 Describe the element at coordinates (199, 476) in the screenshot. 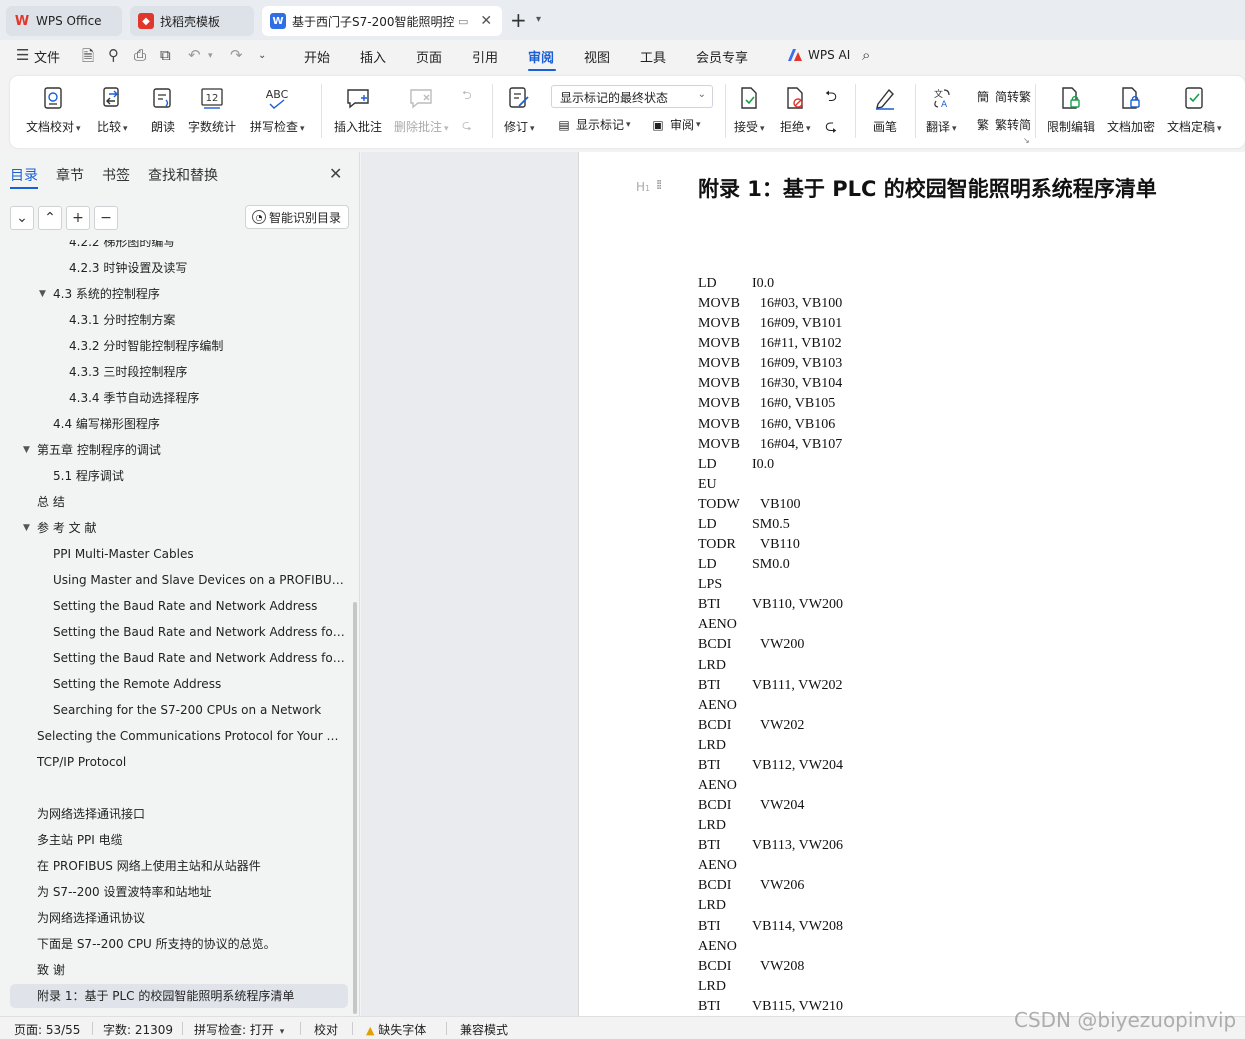

I see `toc-item: 5.1 程序调试` at that location.